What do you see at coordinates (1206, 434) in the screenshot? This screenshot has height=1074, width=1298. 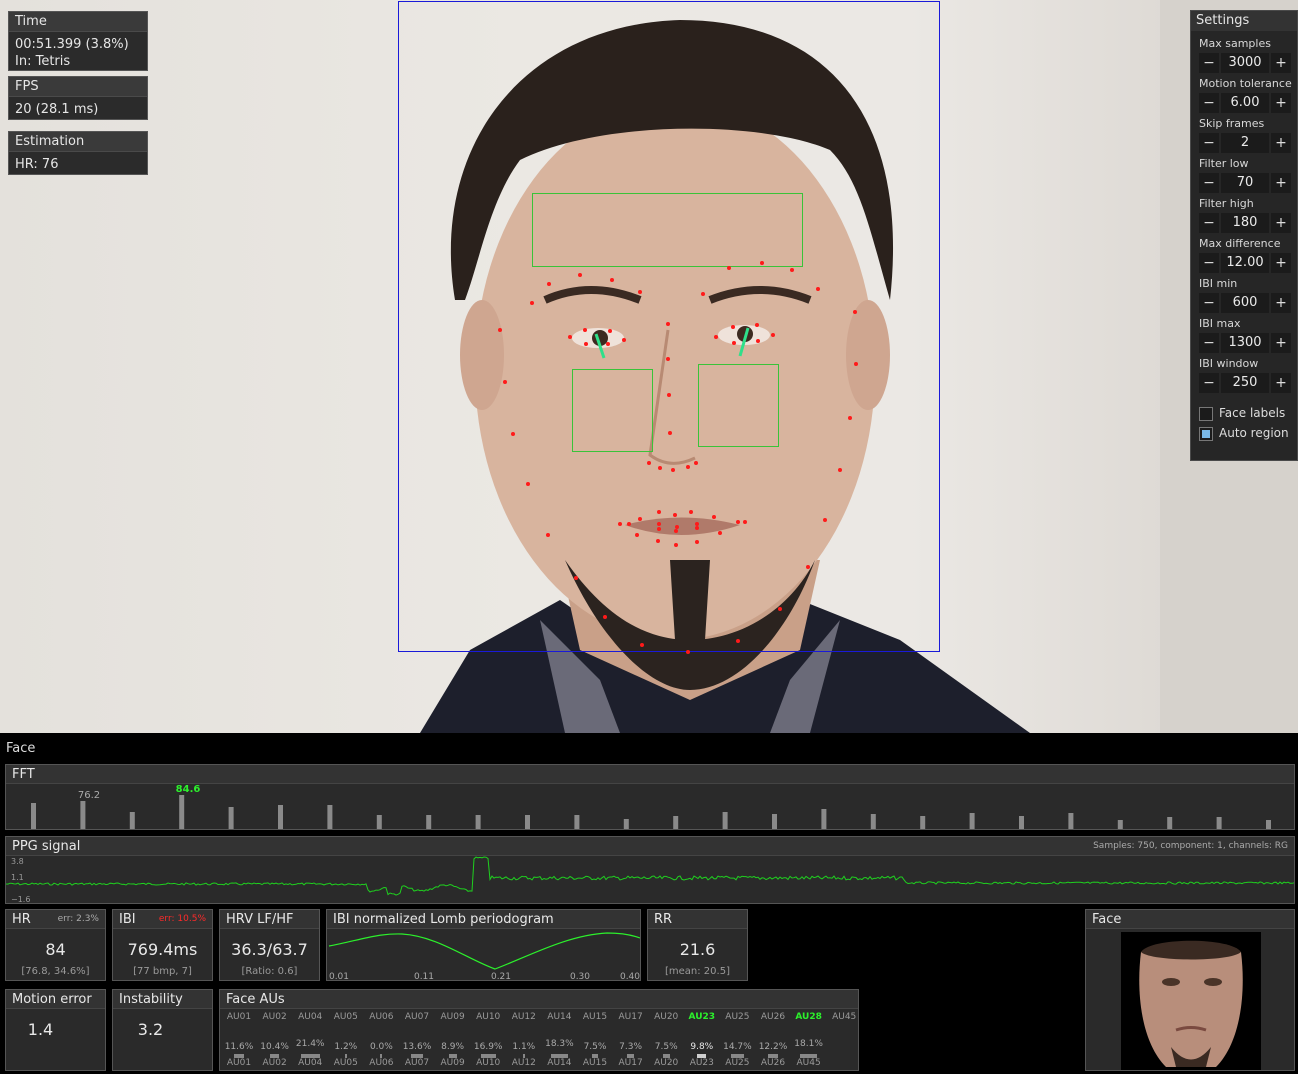 I see `auto-region-checkbox` at bounding box center [1206, 434].